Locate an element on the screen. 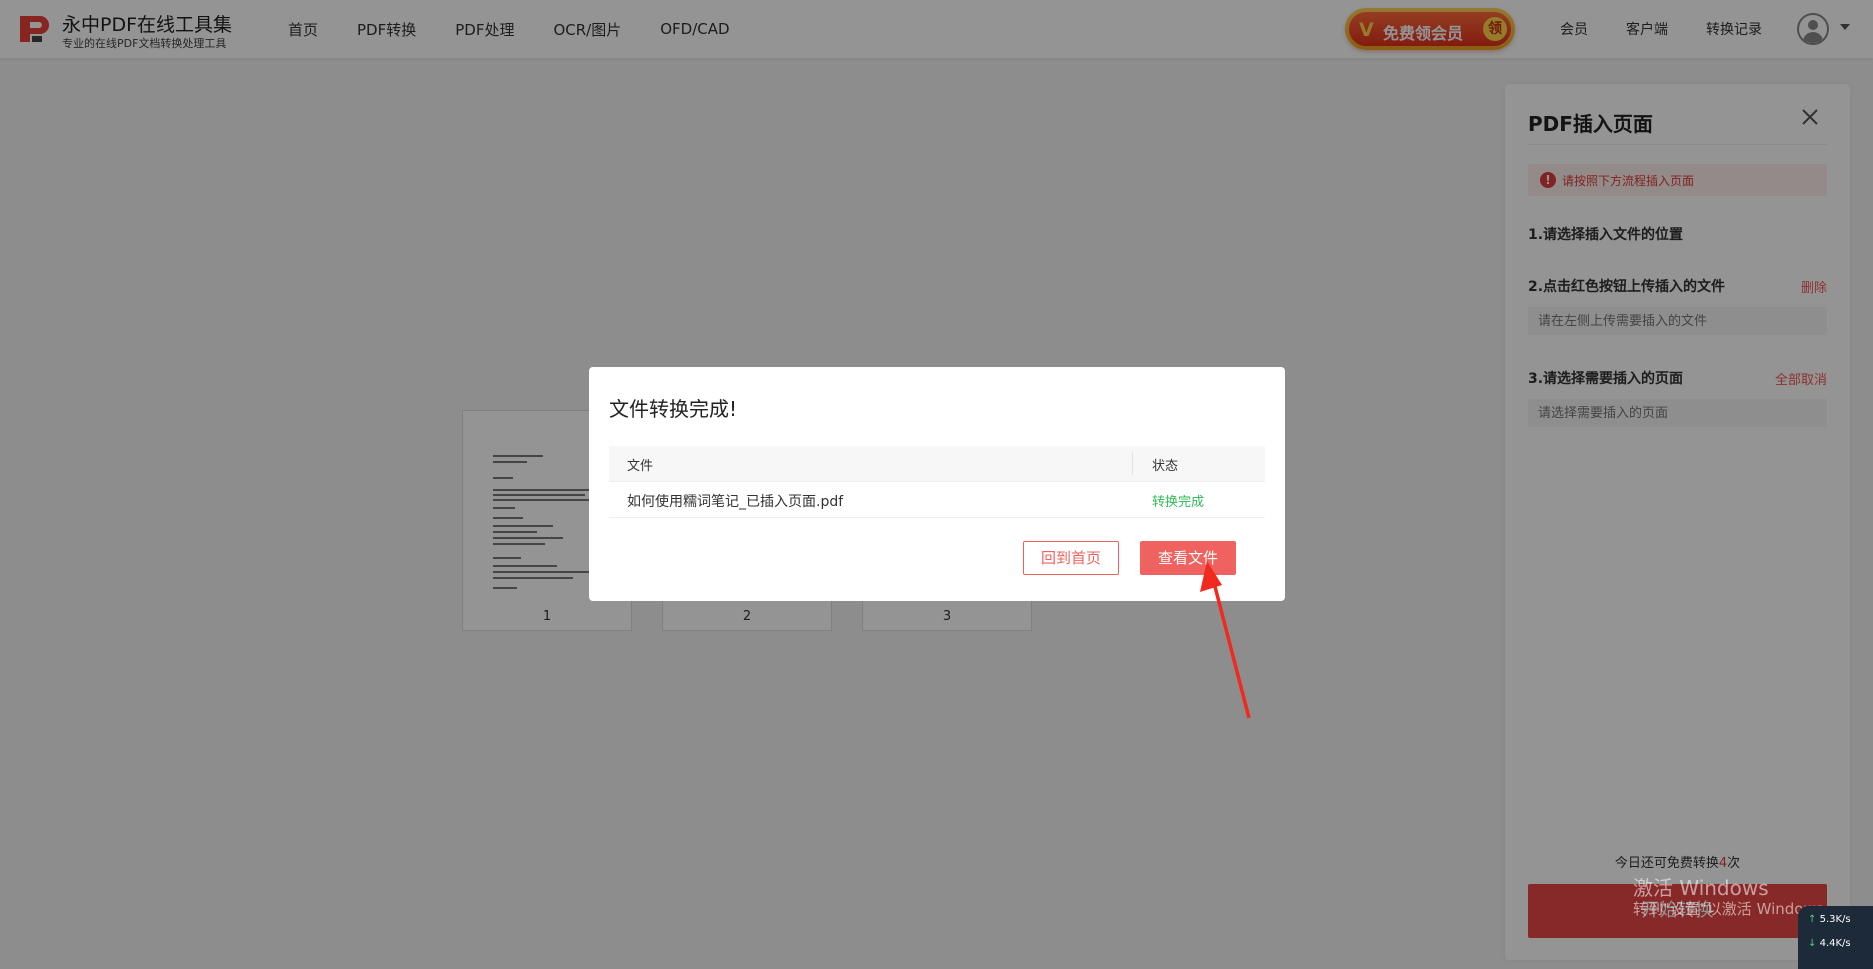  download-value: 4.4 is located at coordinates (1827, 943).